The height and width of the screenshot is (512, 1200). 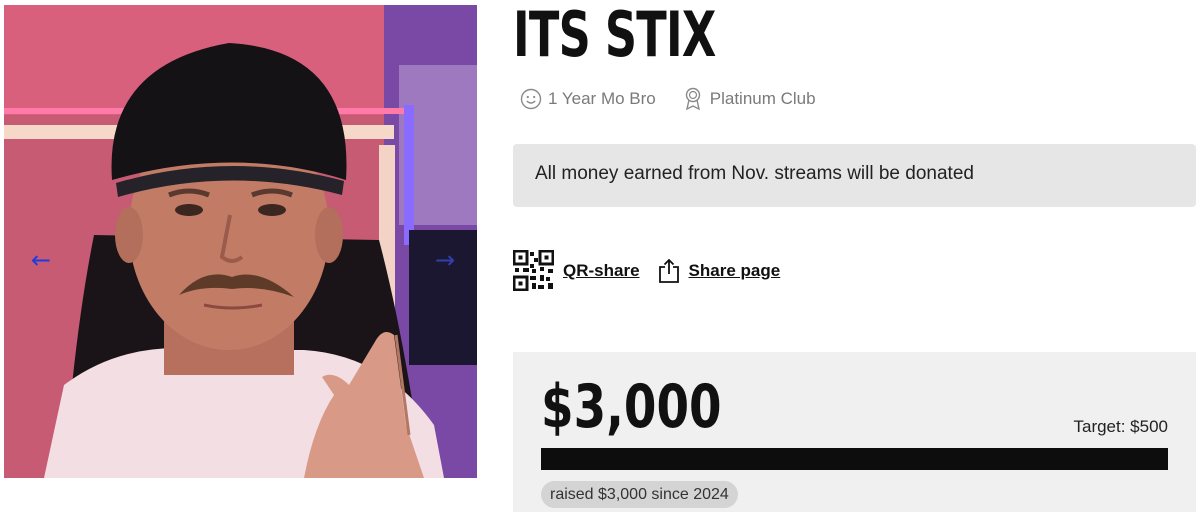 I want to click on qr-share-link: QR-share, so click(x=576, y=270).